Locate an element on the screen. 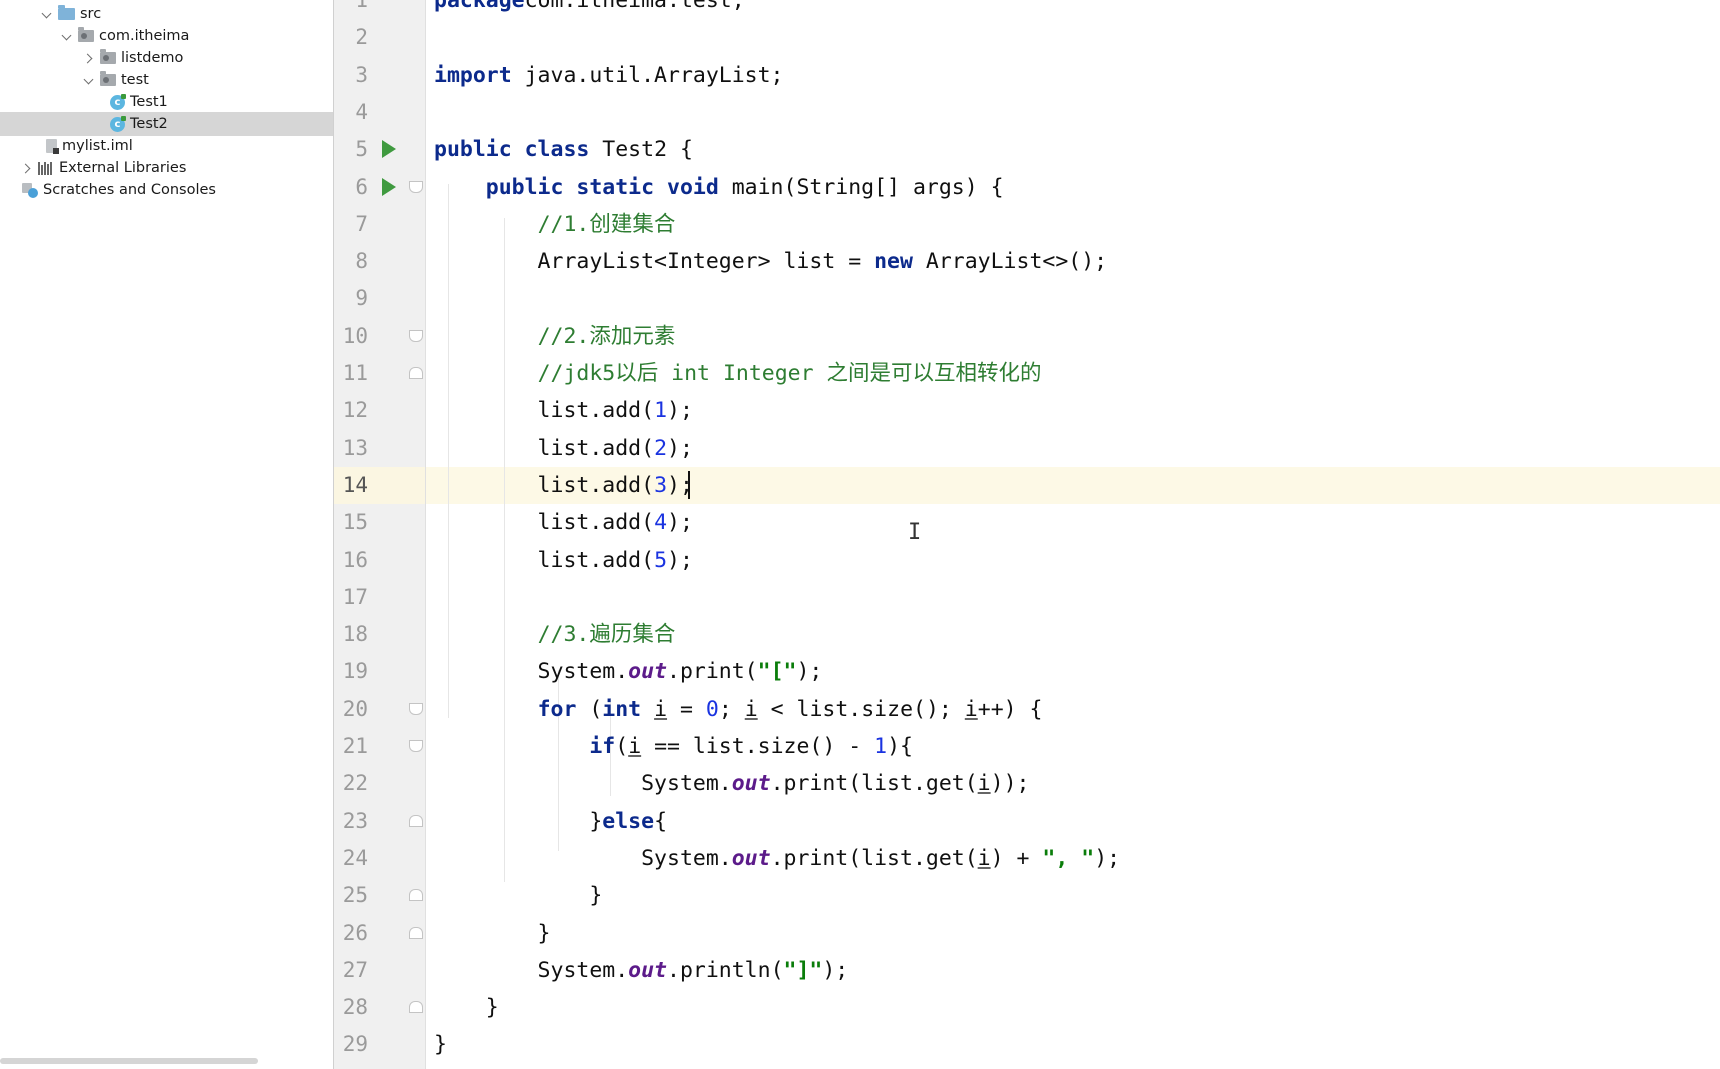 The image size is (1720, 1069). code-line: if(i == list.size() - 1){ is located at coordinates (673, 746).